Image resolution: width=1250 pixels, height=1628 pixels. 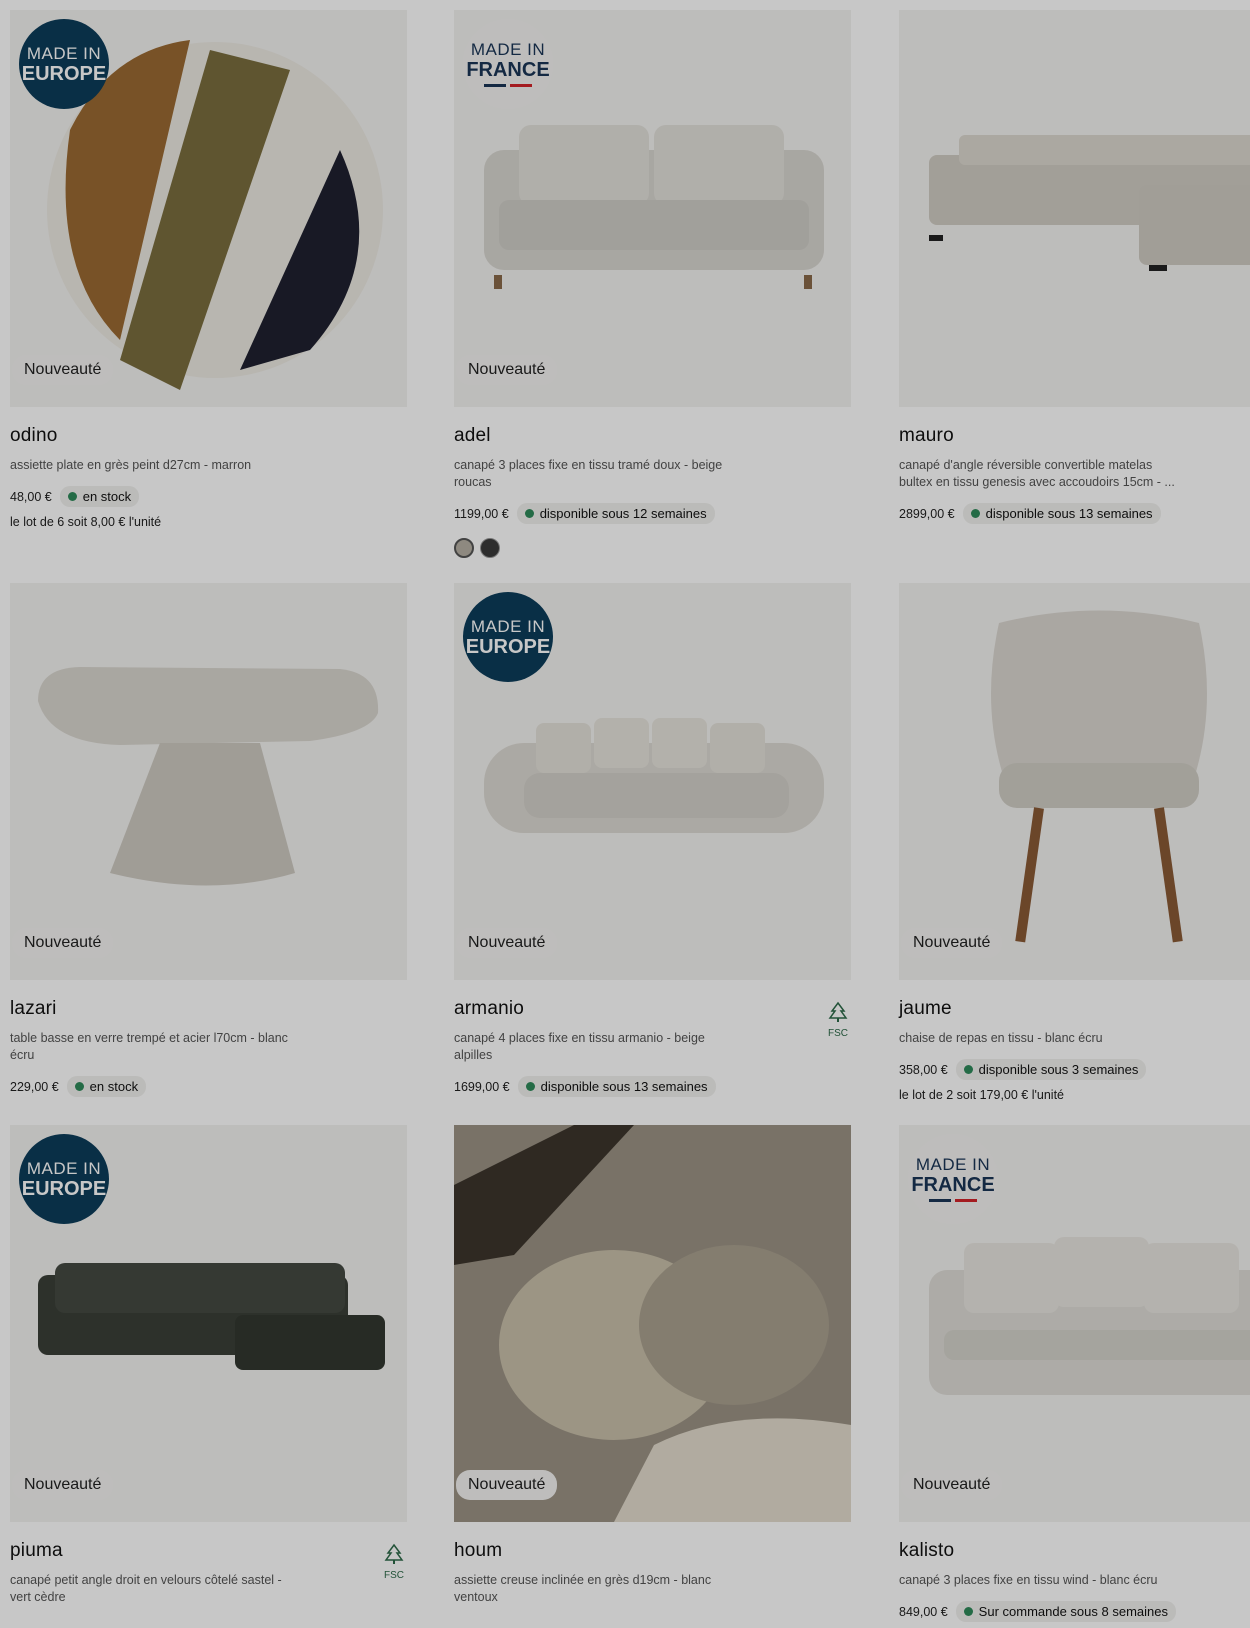 What do you see at coordinates (652, 548) in the screenshot?
I see `color-swatches` at bounding box center [652, 548].